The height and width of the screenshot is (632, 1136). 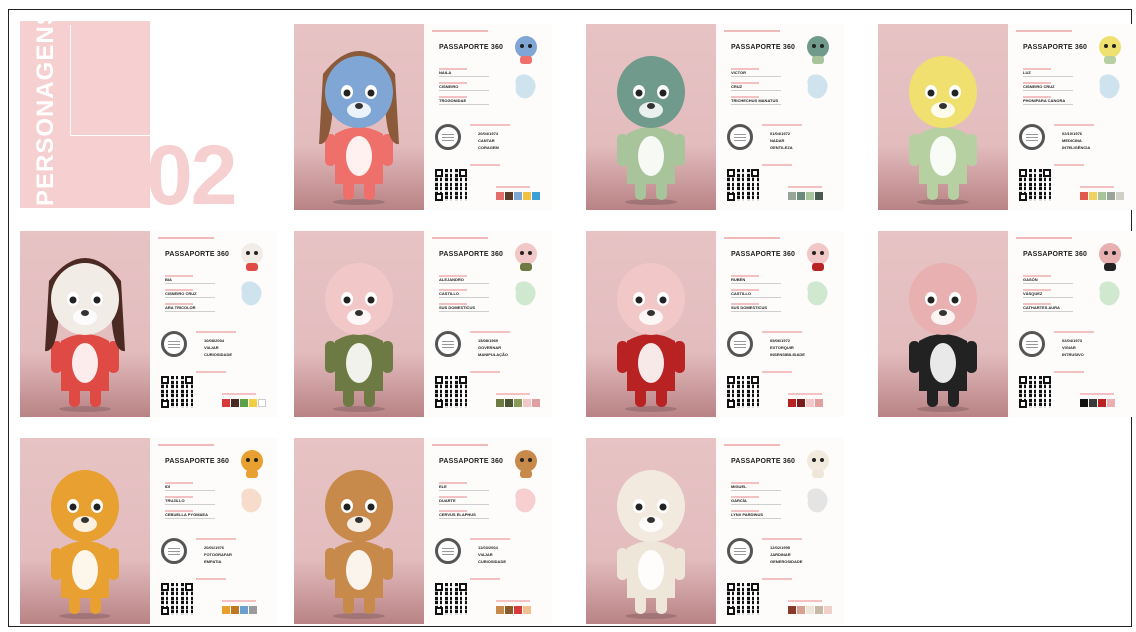 What do you see at coordinates (757, 86) in the screenshot?
I see `passport-field-surname: CRUZ` at bounding box center [757, 86].